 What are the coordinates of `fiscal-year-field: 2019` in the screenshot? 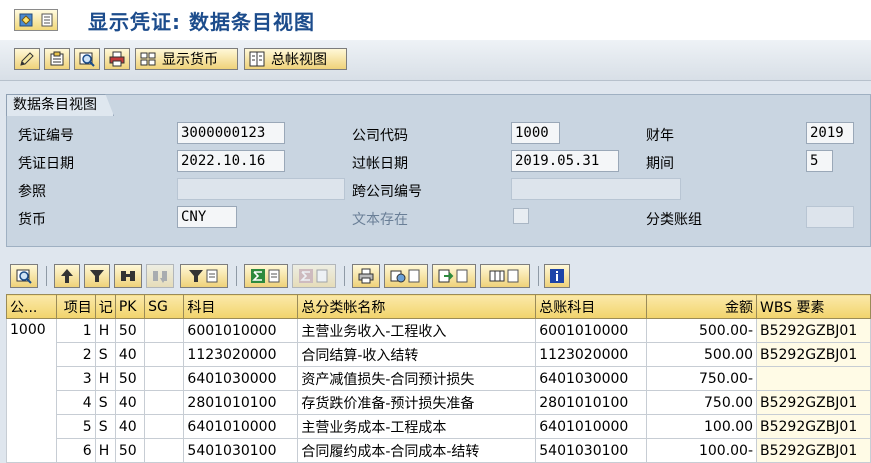 It's located at (830, 133).